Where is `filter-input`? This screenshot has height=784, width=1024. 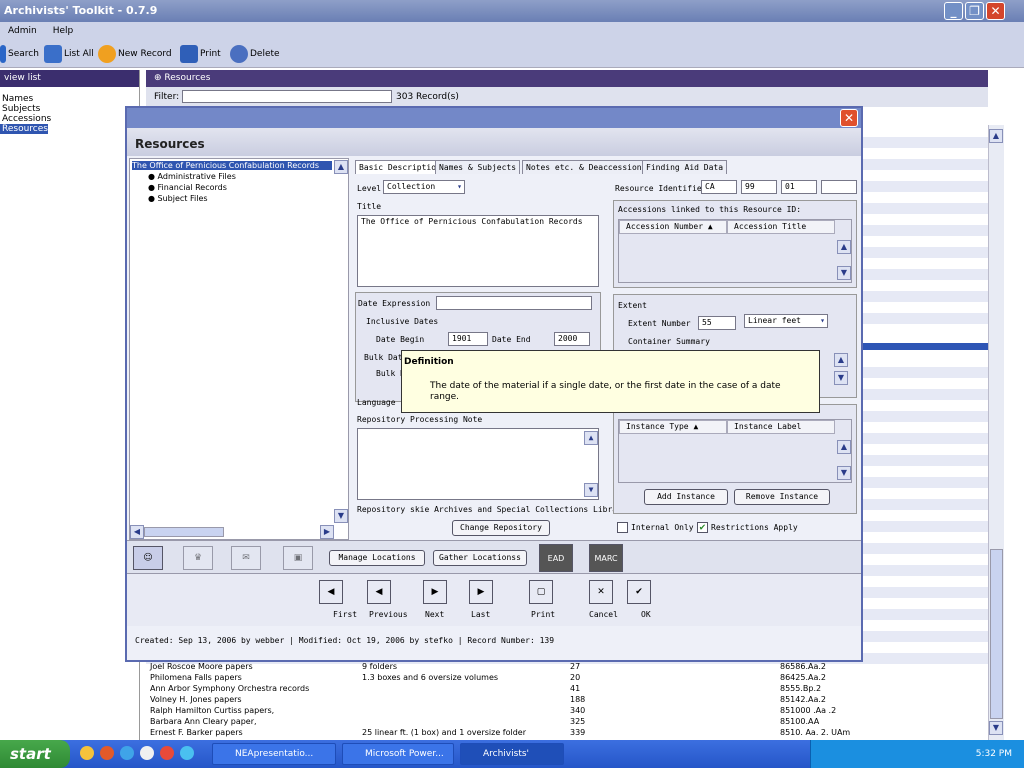 filter-input is located at coordinates (287, 96).